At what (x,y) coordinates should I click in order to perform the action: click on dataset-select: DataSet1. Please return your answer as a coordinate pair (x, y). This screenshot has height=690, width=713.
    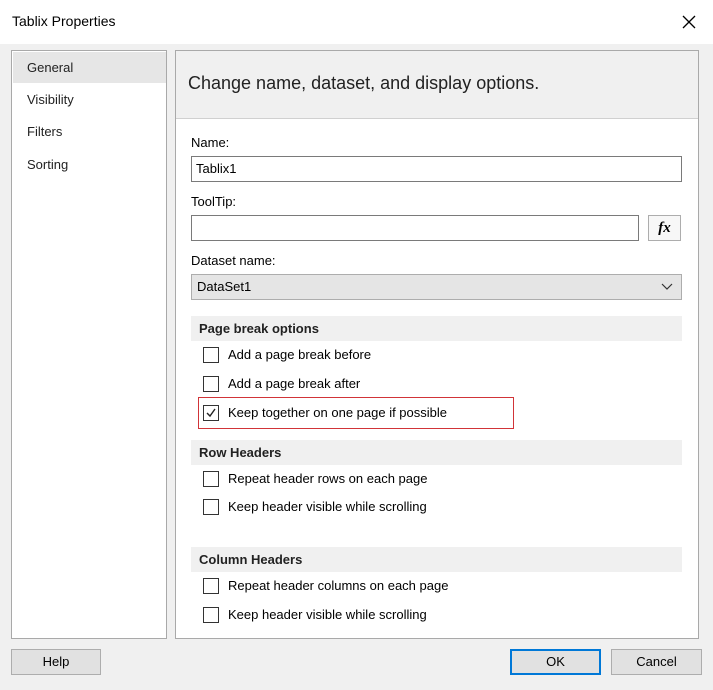
    Looking at the image, I should click on (436, 287).